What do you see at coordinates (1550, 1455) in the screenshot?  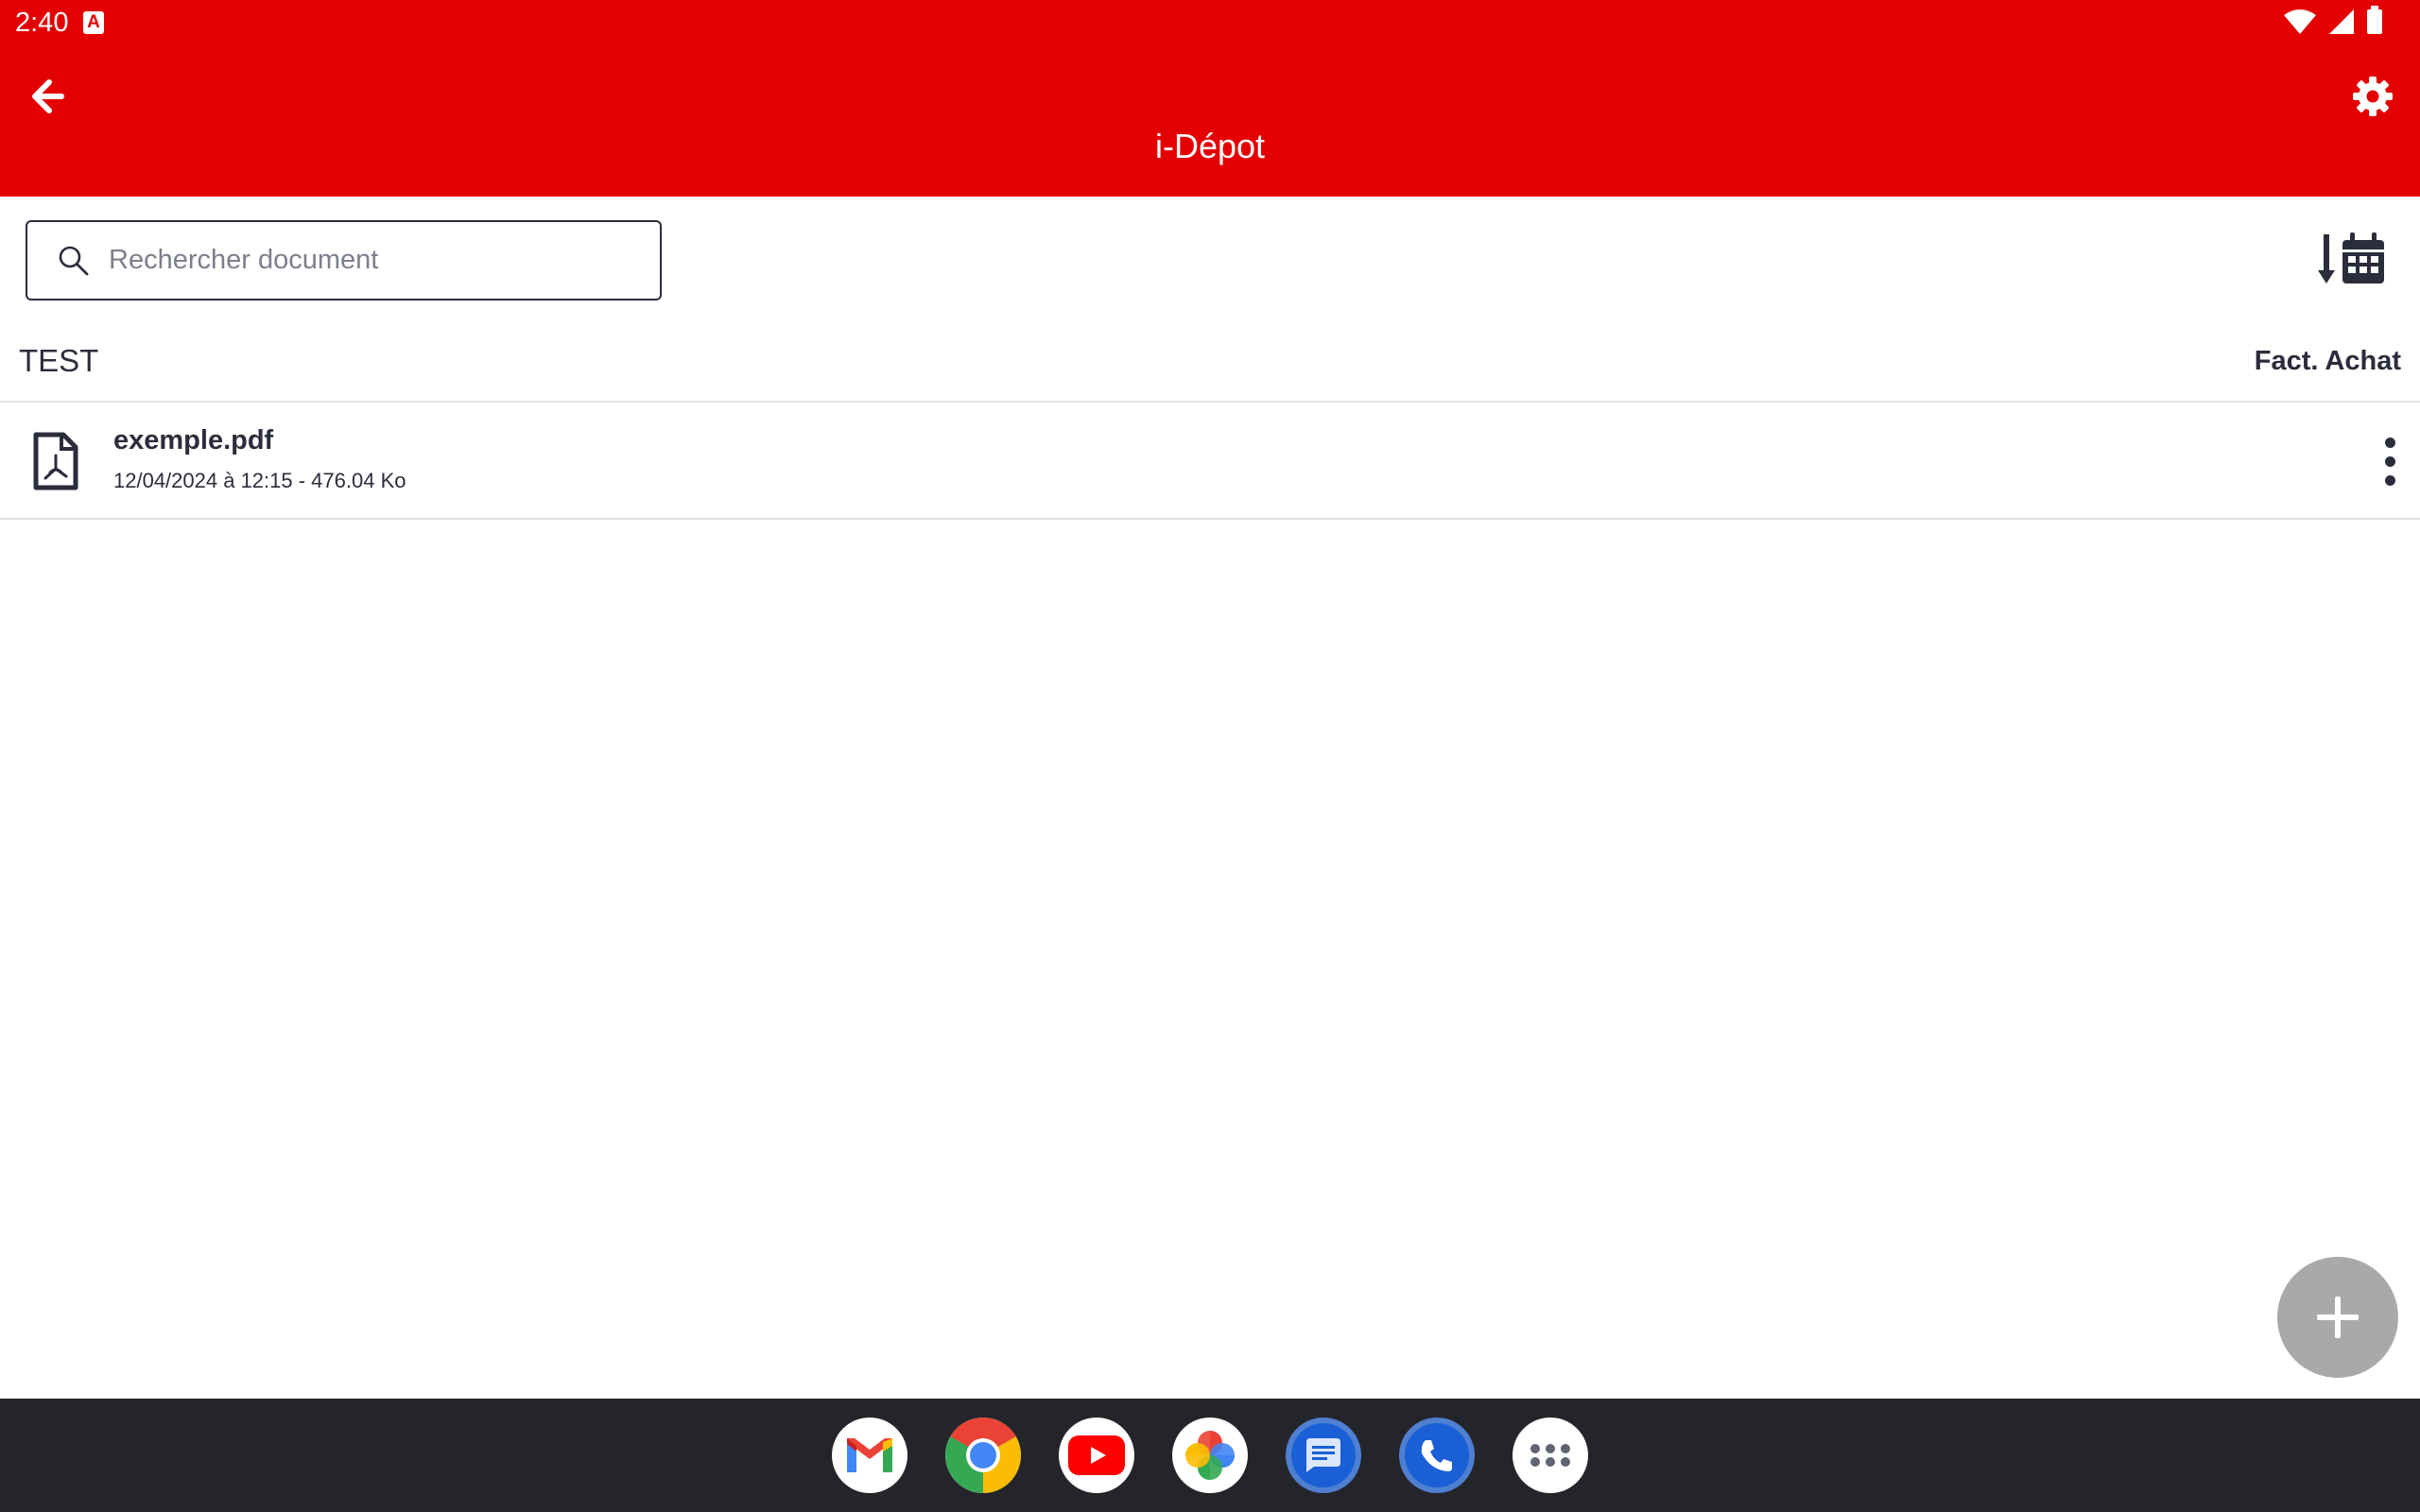 I see `app-drawer-icon` at bounding box center [1550, 1455].